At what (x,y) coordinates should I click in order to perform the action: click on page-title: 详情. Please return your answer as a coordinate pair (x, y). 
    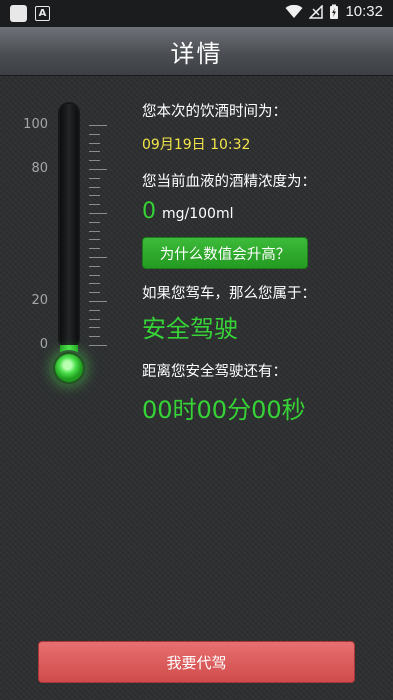
    Looking at the image, I should click on (196, 53).